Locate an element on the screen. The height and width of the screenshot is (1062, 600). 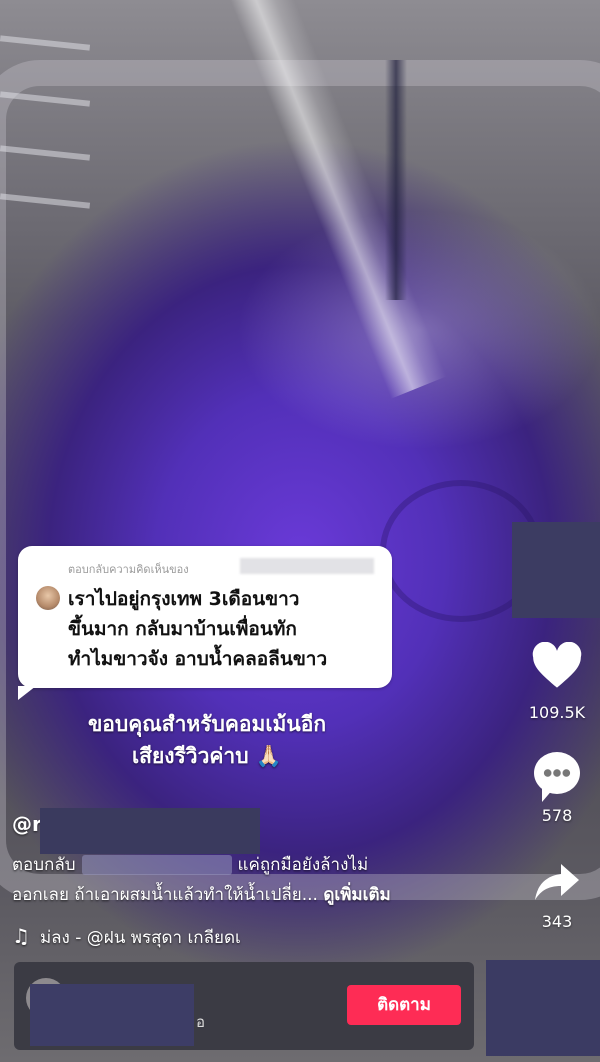
see-more-link: ดูเพิ่มเติม is located at coordinates (356, 895).